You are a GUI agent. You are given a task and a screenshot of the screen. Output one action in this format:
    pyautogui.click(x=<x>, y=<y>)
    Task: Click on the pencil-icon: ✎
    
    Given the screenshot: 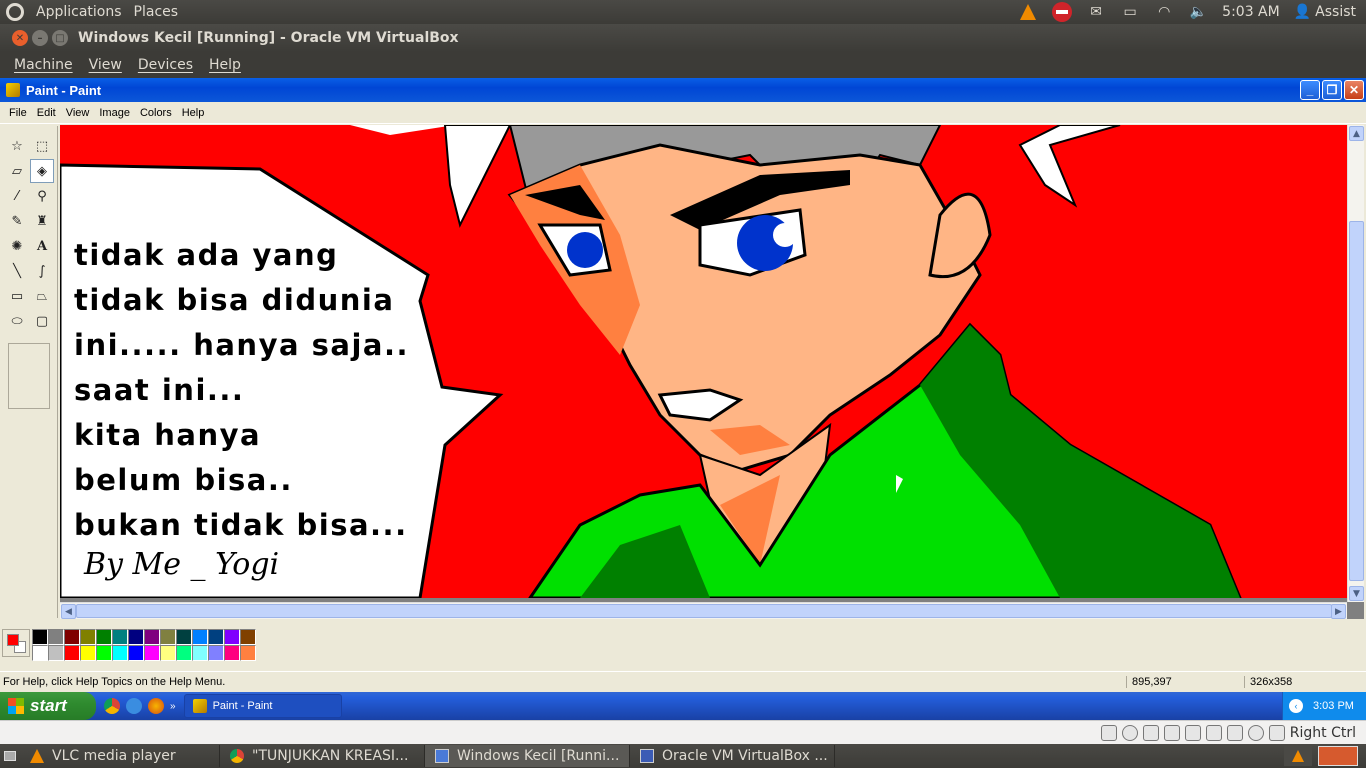 What is the action you would take?
    pyautogui.click(x=17, y=221)
    